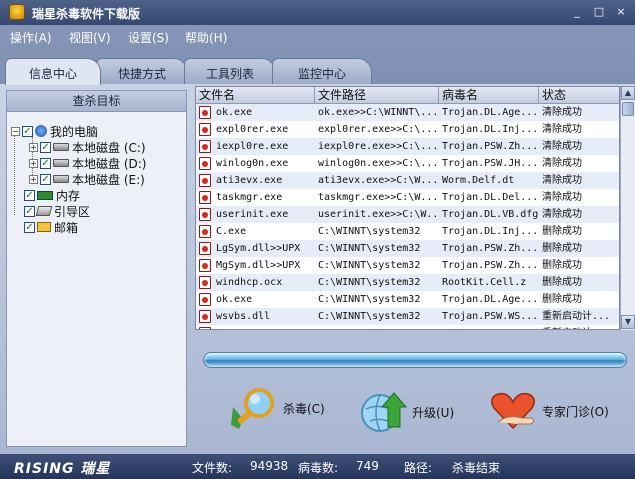 This screenshot has height=479, width=635. What do you see at coordinates (318, 468) in the screenshot?
I see `virus-count-label: 病毒数:` at bounding box center [318, 468].